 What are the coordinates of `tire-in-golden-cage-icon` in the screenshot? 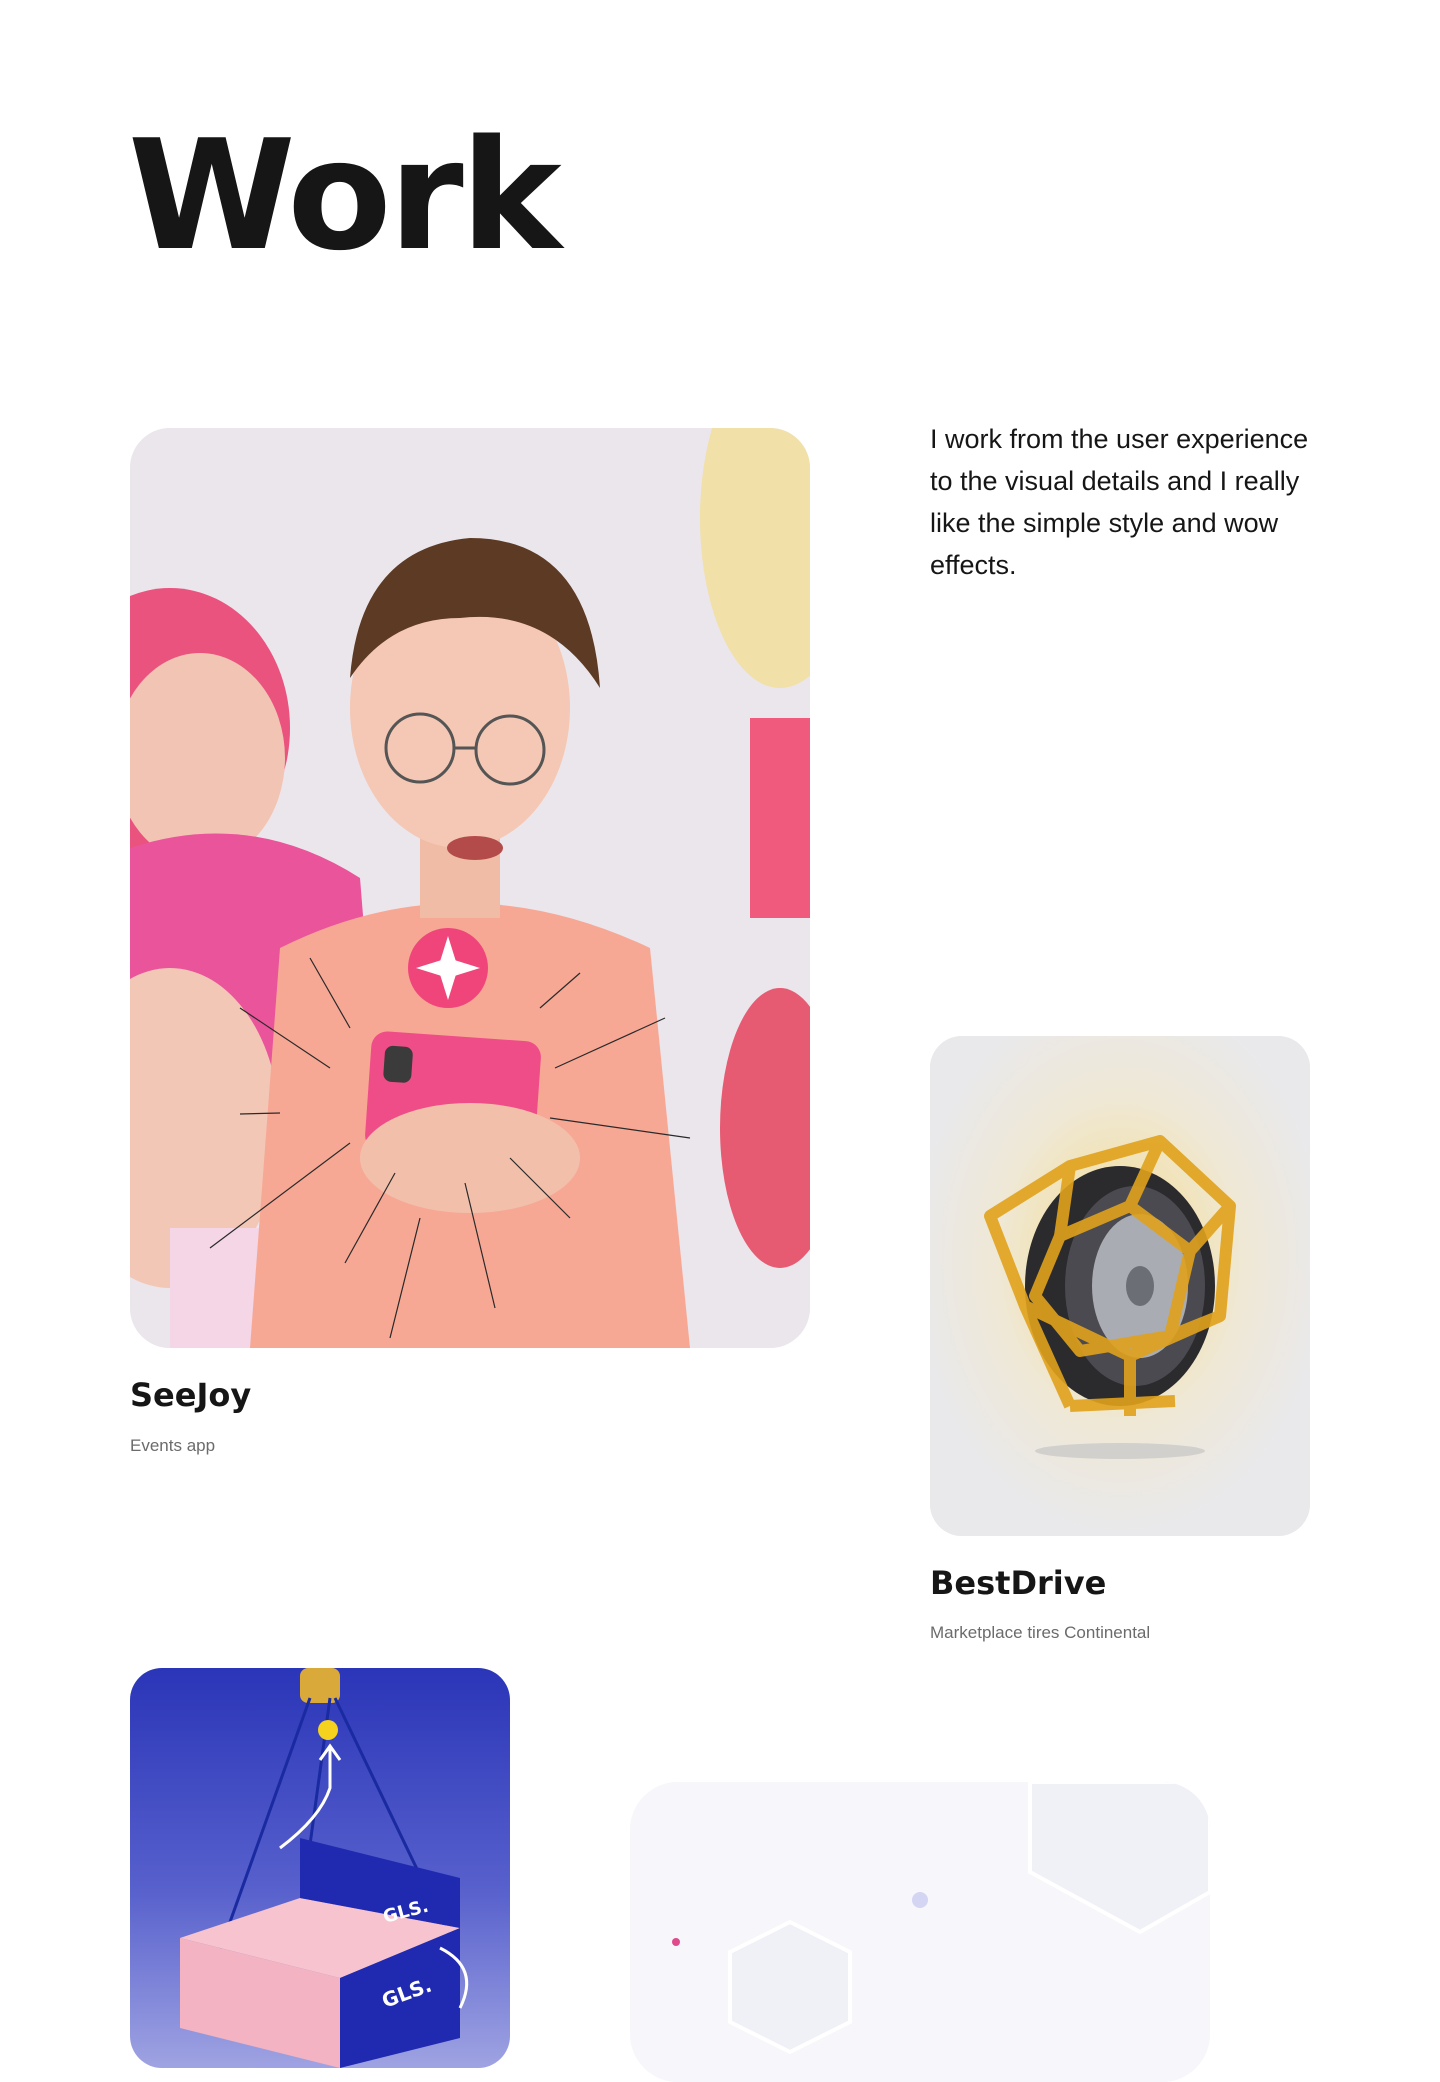 It's located at (1120, 1286).